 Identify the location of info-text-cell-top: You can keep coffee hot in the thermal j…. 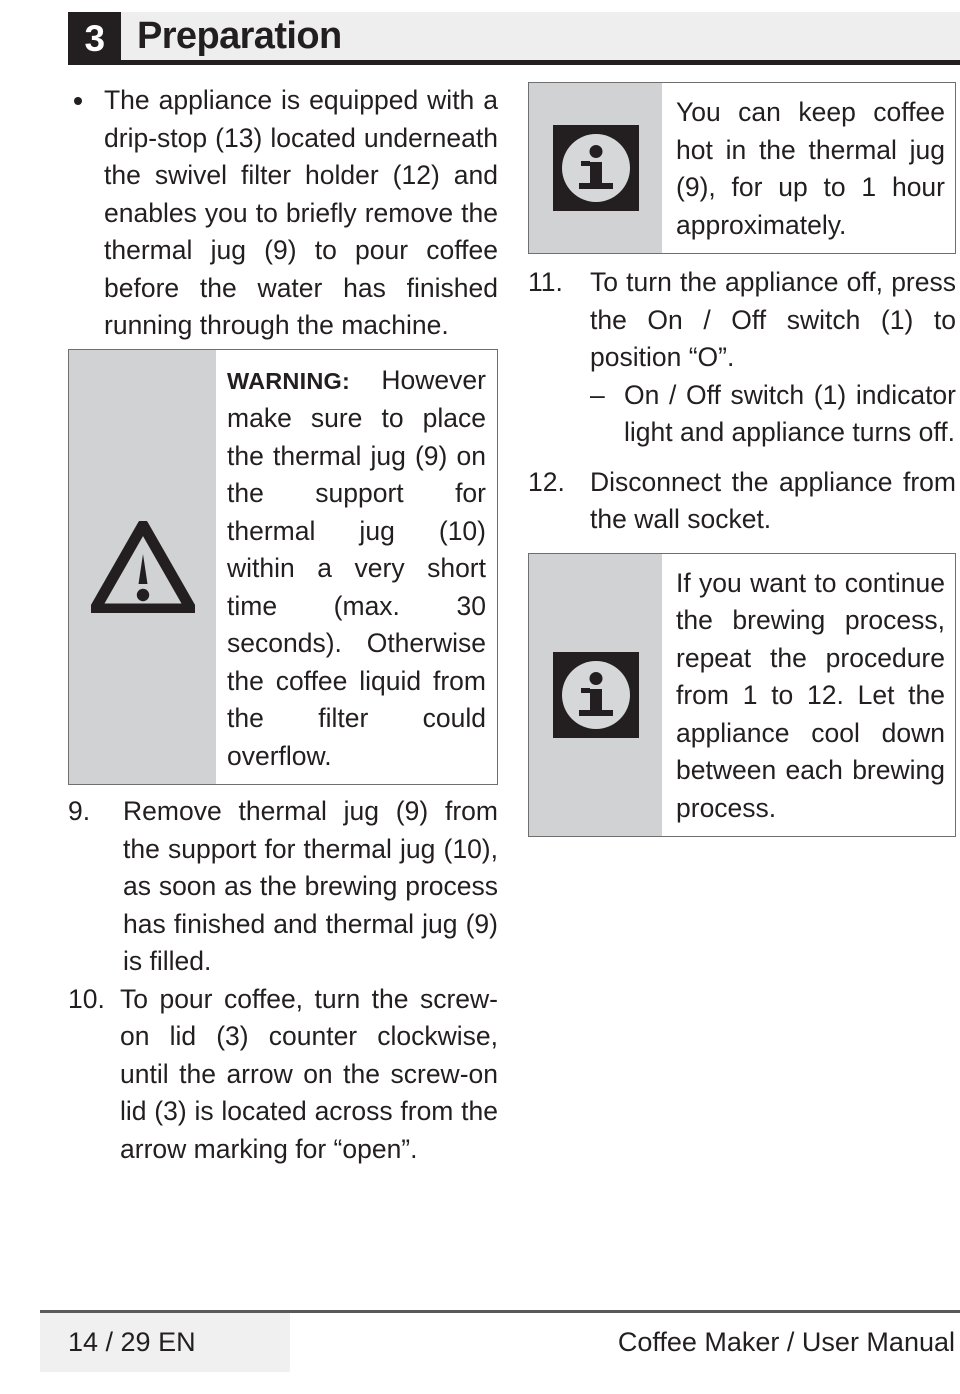
(808, 168).